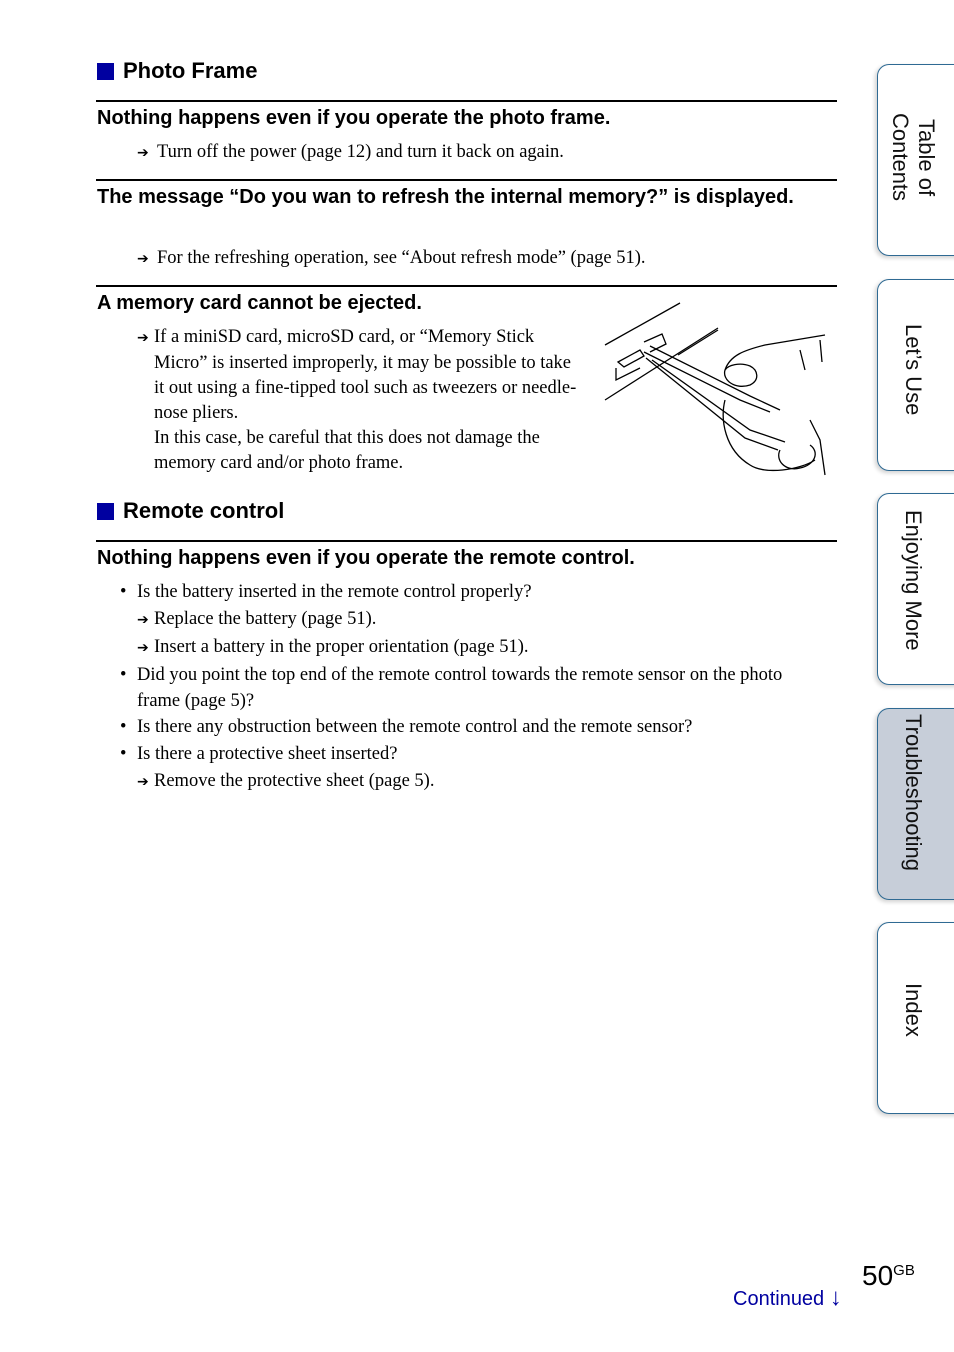  What do you see at coordinates (913, 580) in the screenshot?
I see `tab-label: Enjoying More` at bounding box center [913, 580].